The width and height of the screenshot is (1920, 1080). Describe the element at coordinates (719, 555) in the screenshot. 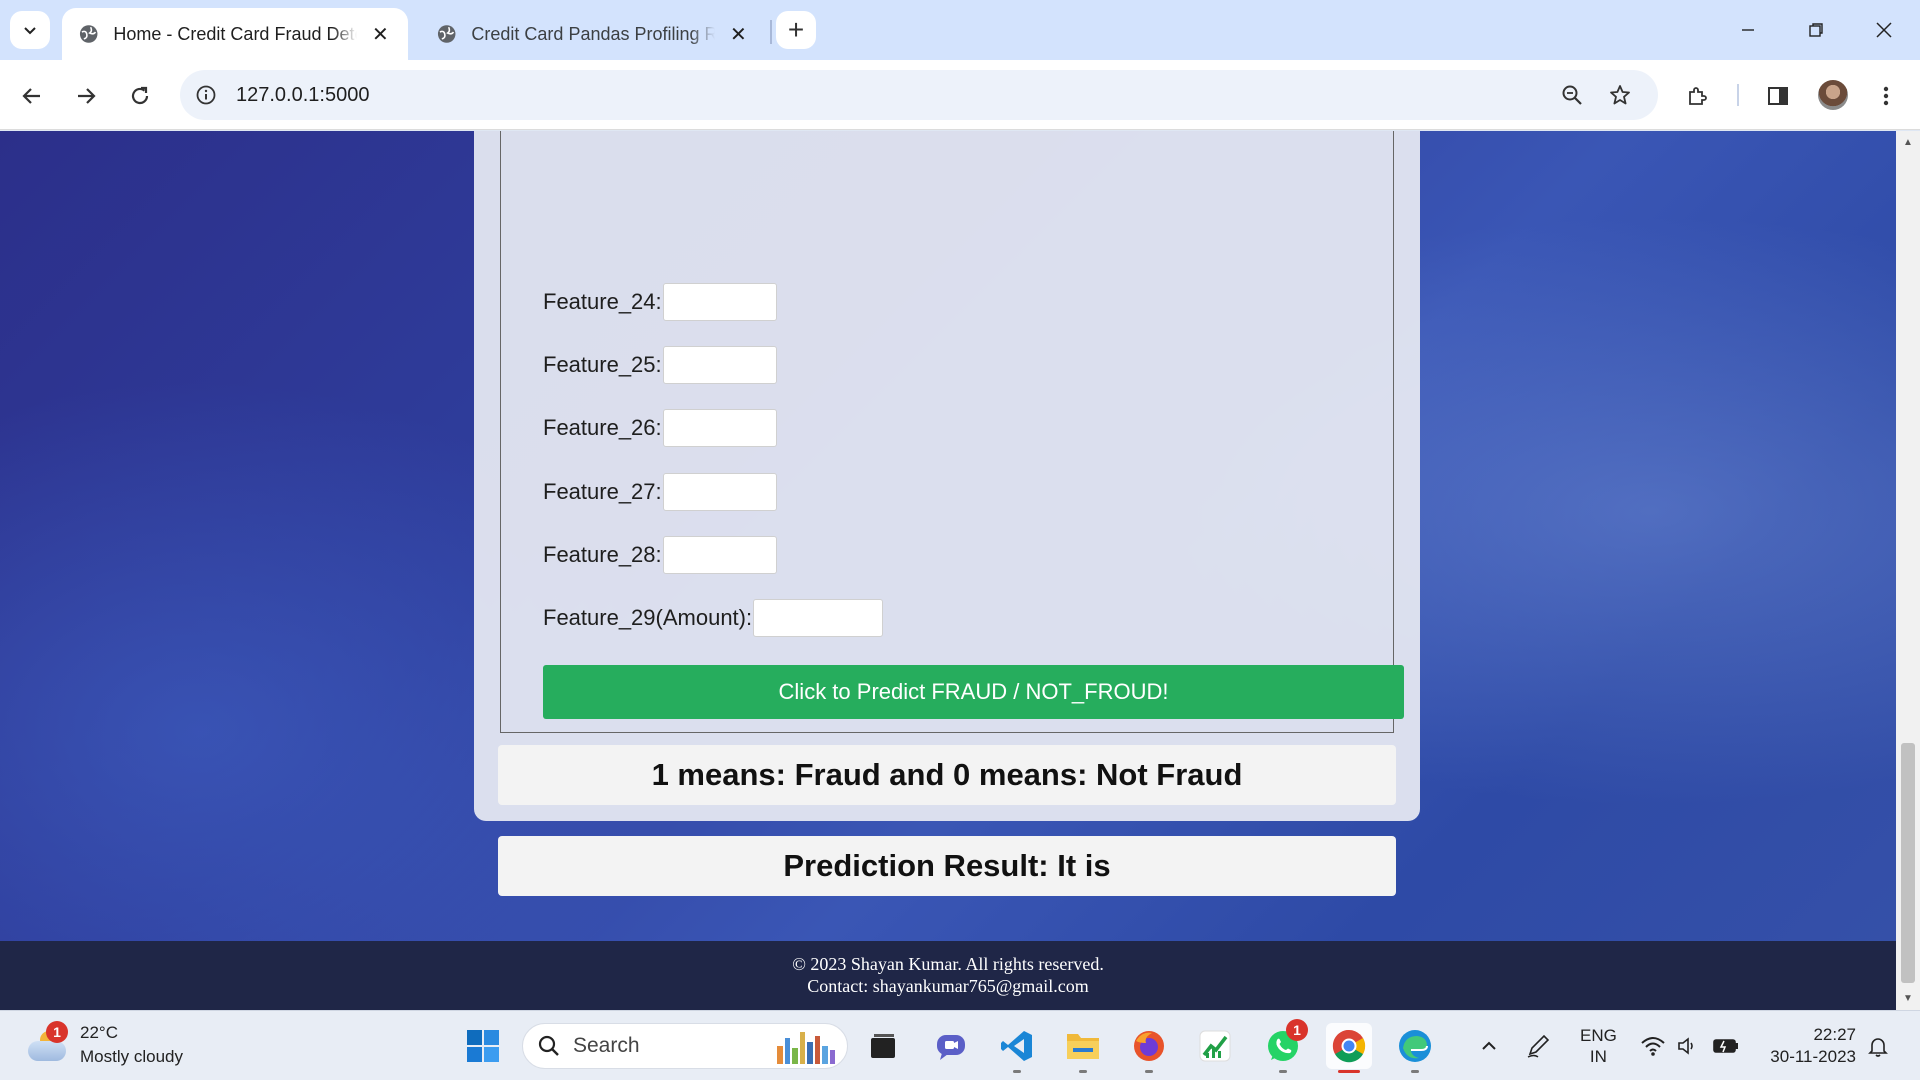

I see `feature-28-input` at that location.